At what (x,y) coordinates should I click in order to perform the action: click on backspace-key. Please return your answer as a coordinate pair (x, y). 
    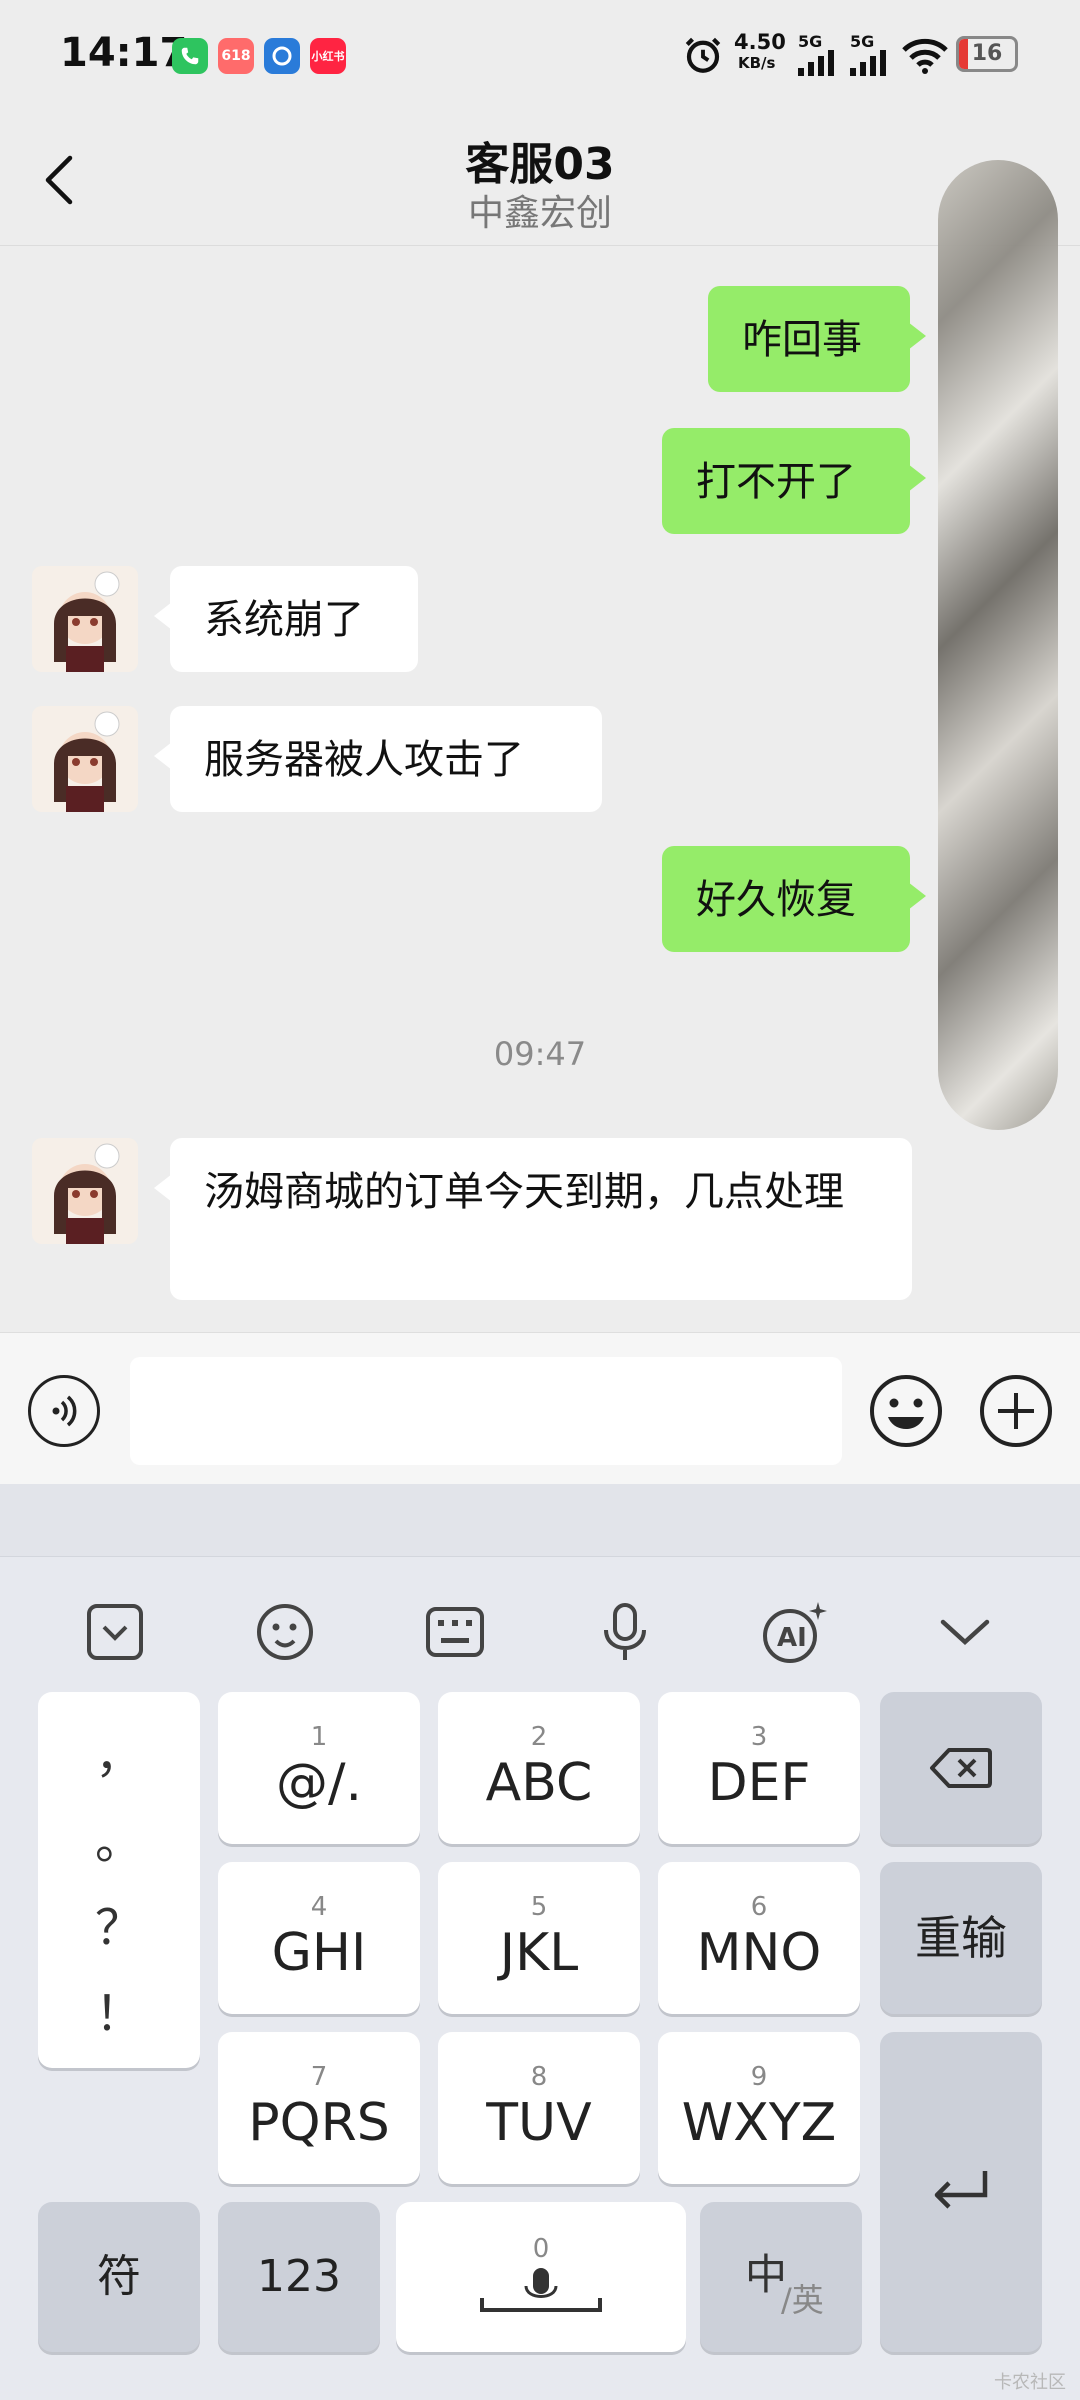
    Looking at the image, I should click on (961, 1768).